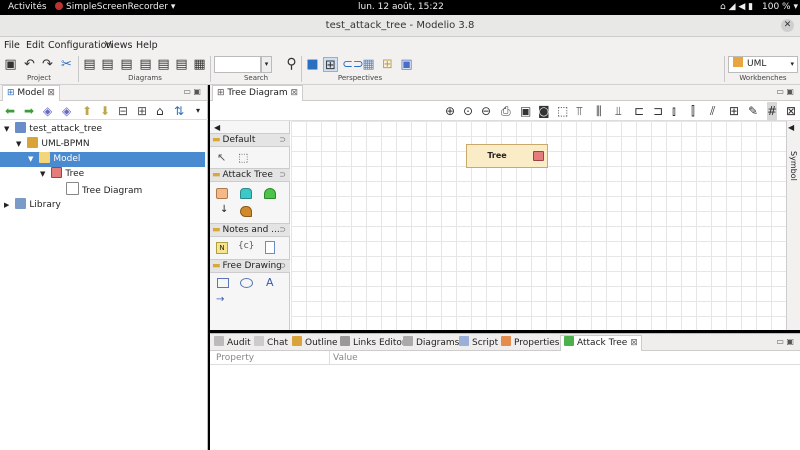 The height and width of the screenshot is (450, 800). I want to click on select-area-icon: ⬚, so click(562, 111).